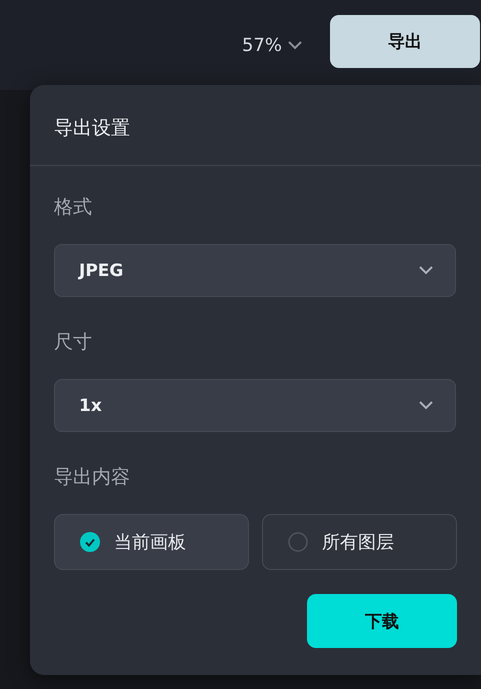 Image resolution: width=481 pixels, height=689 pixels. What do you see at coordinates (382, 621) in the screenshot?
I see `download-button: 下载` at bounding box center [382, 621].